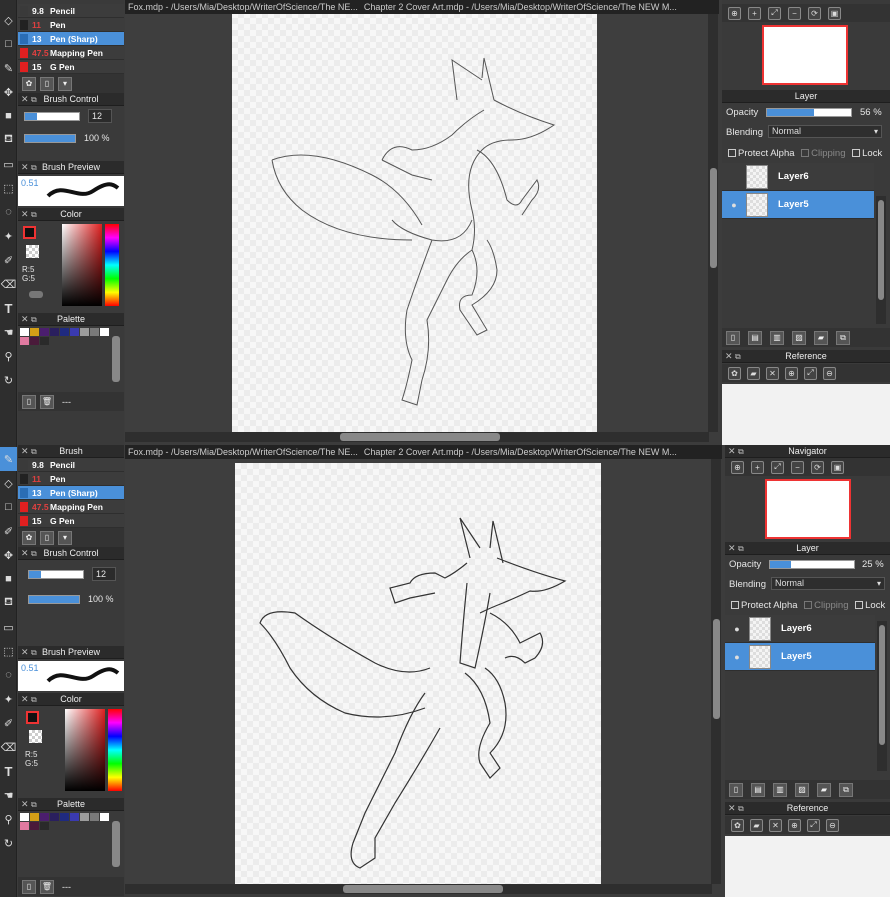 This screenshot has width=890, height=897. Describe the element at coordinates (115, 750) in the screenshot. I see `hue-slider` at that location.